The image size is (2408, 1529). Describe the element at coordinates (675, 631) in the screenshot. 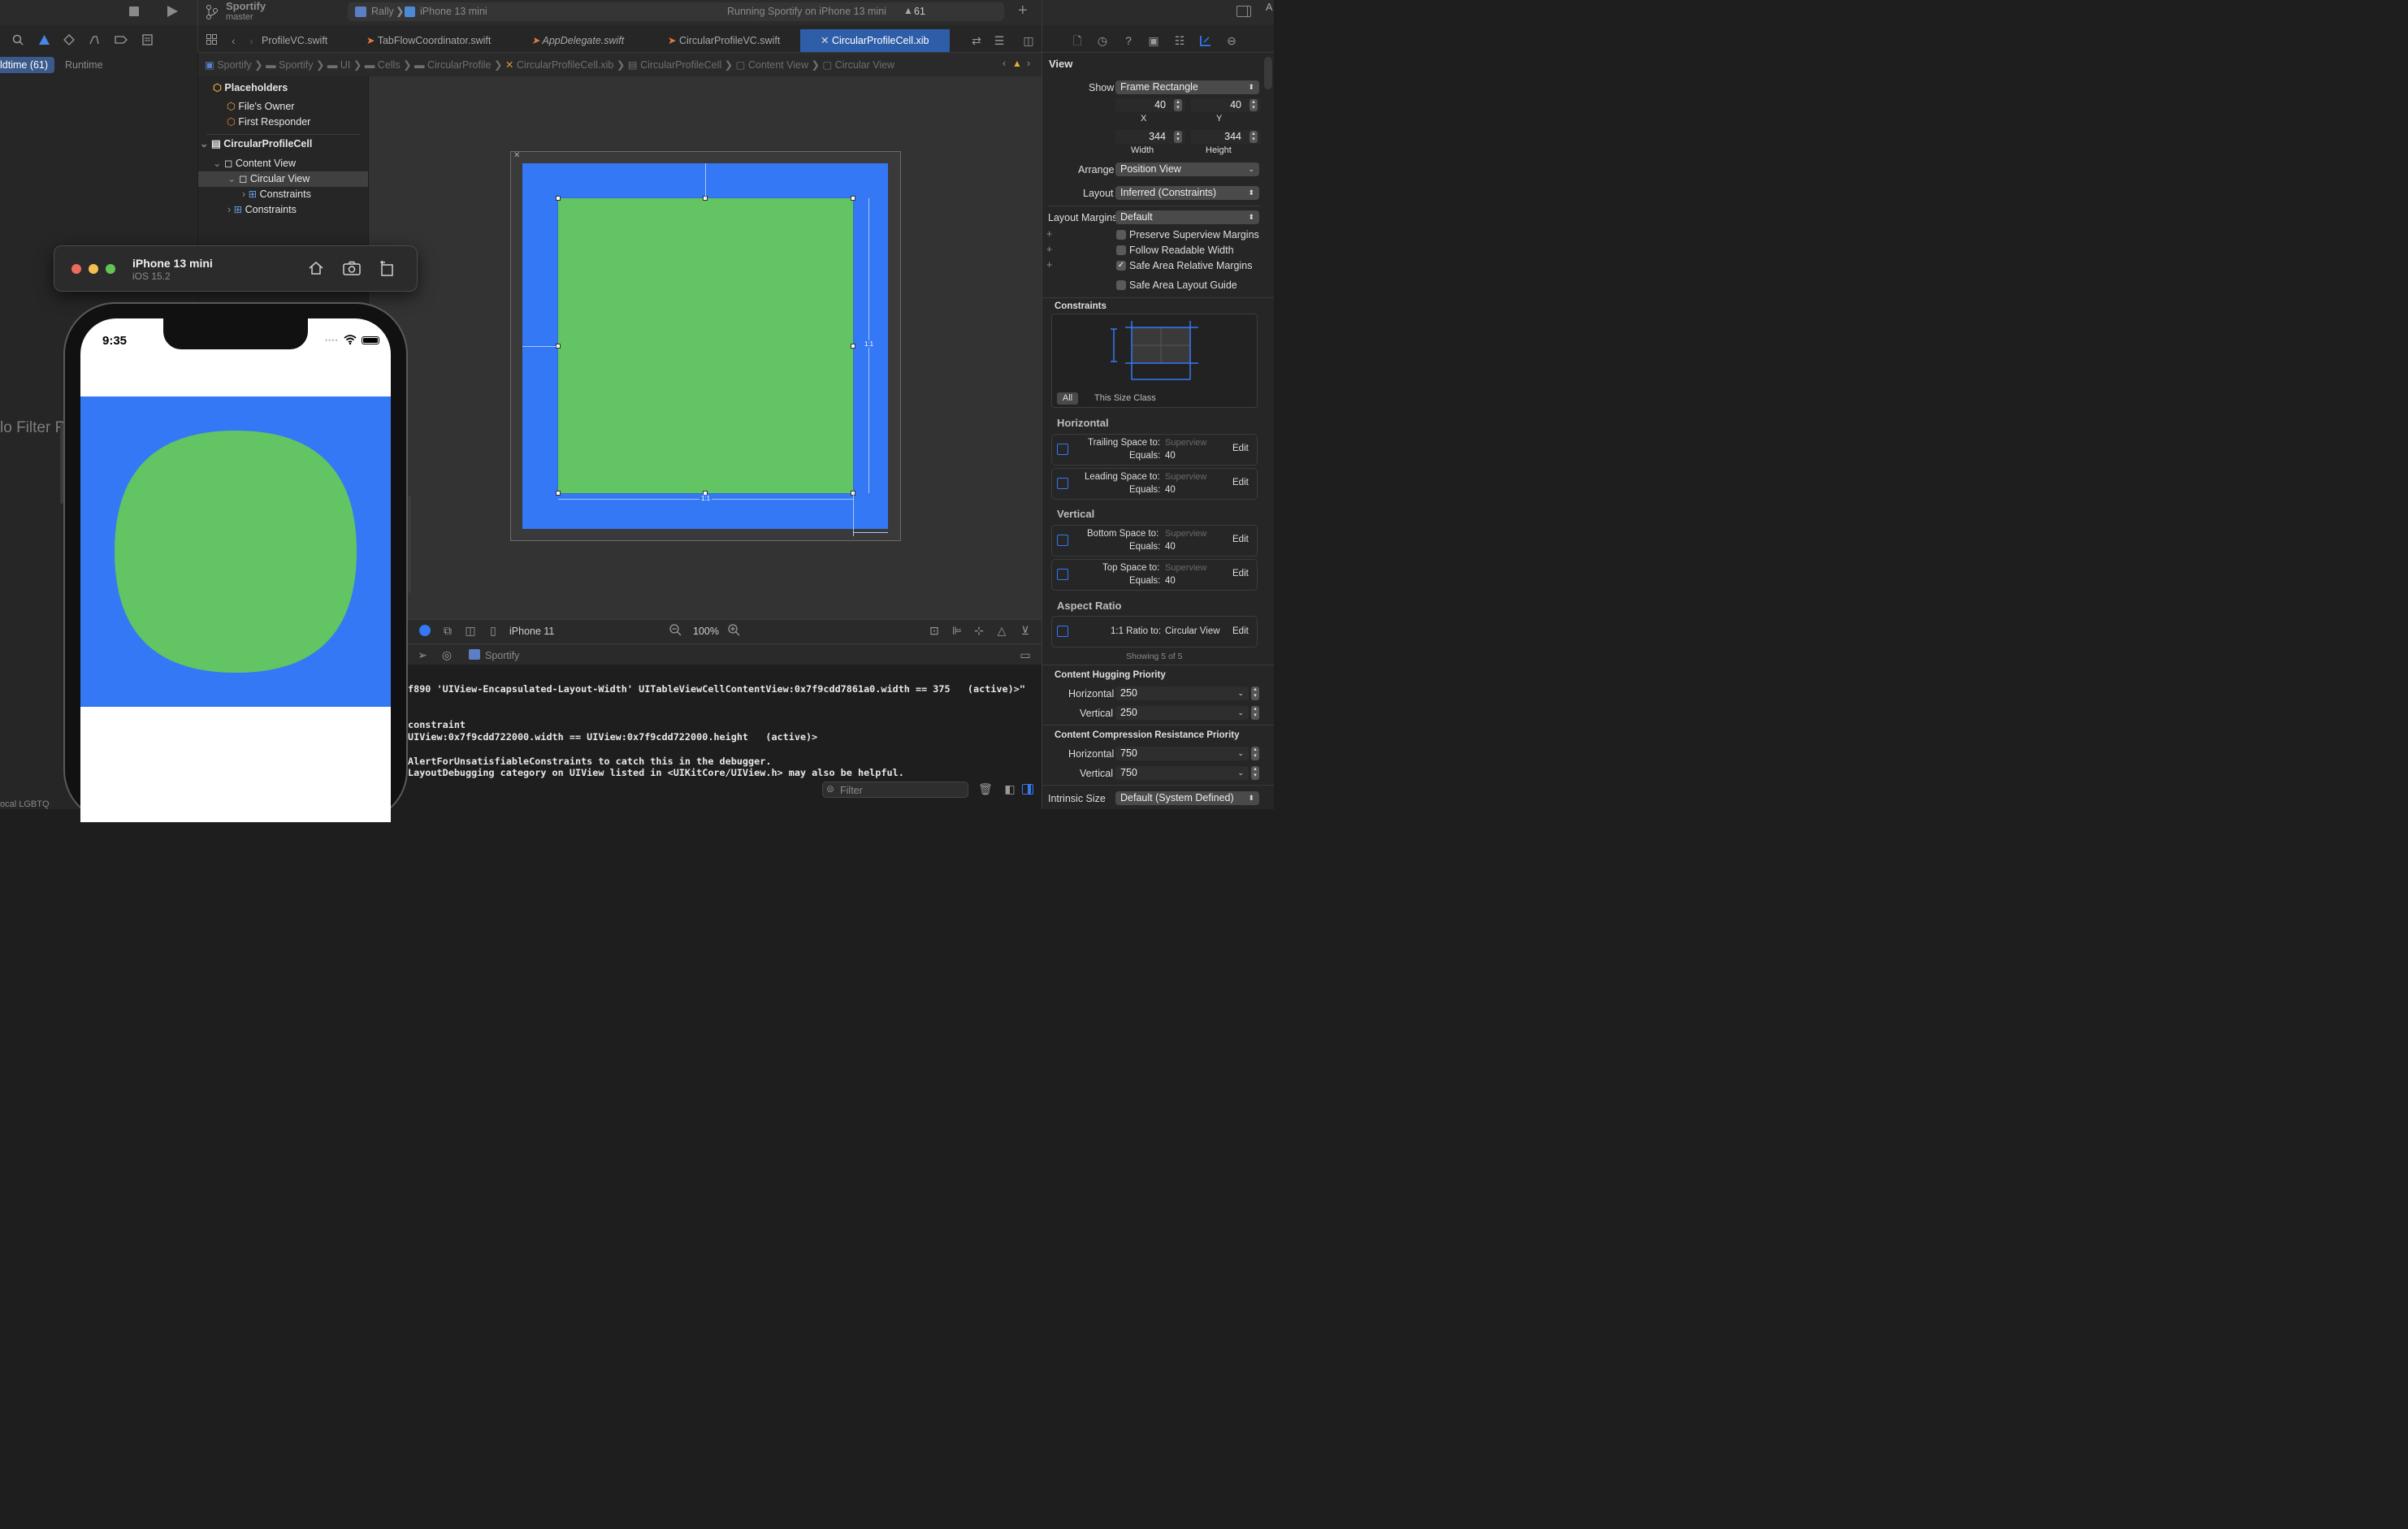

I see `zoom-out-icon` at that location.